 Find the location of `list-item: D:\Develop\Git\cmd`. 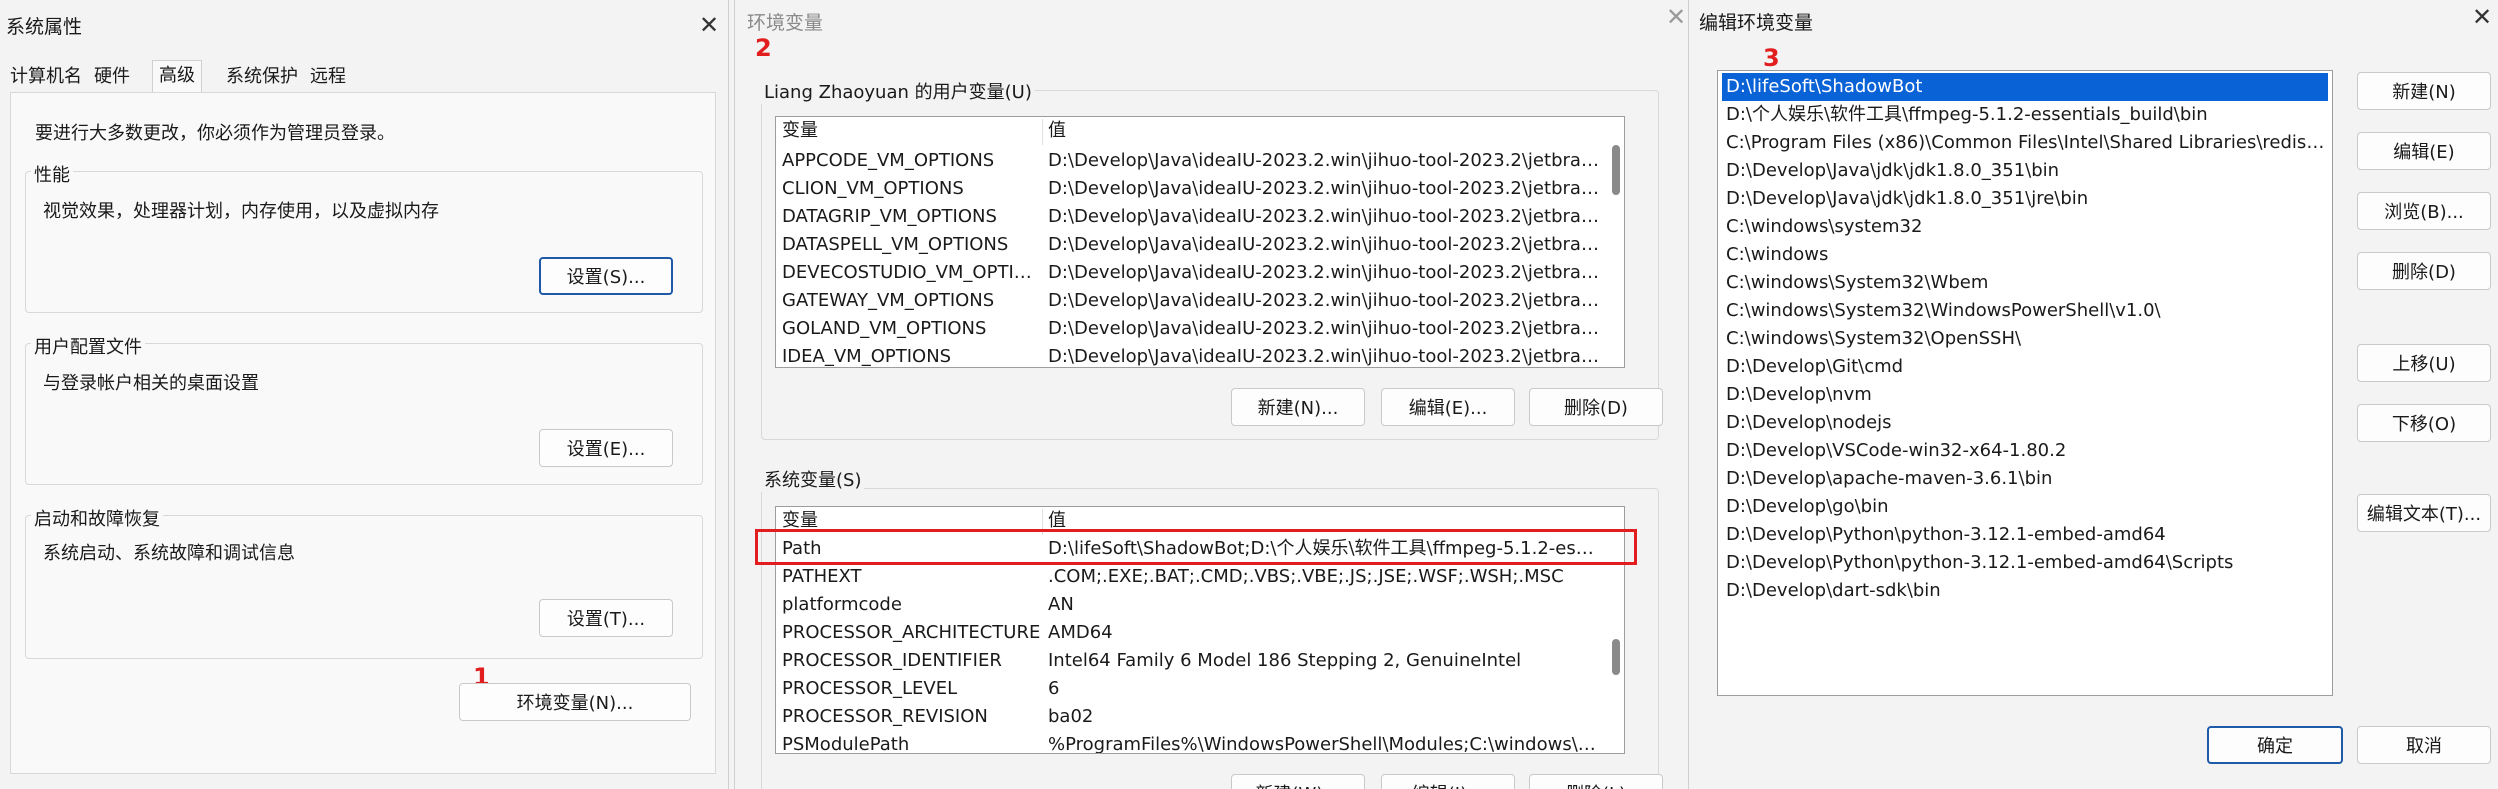

list-item: D:\Develop\Git\cmd is located at coordinates (2025, 367).